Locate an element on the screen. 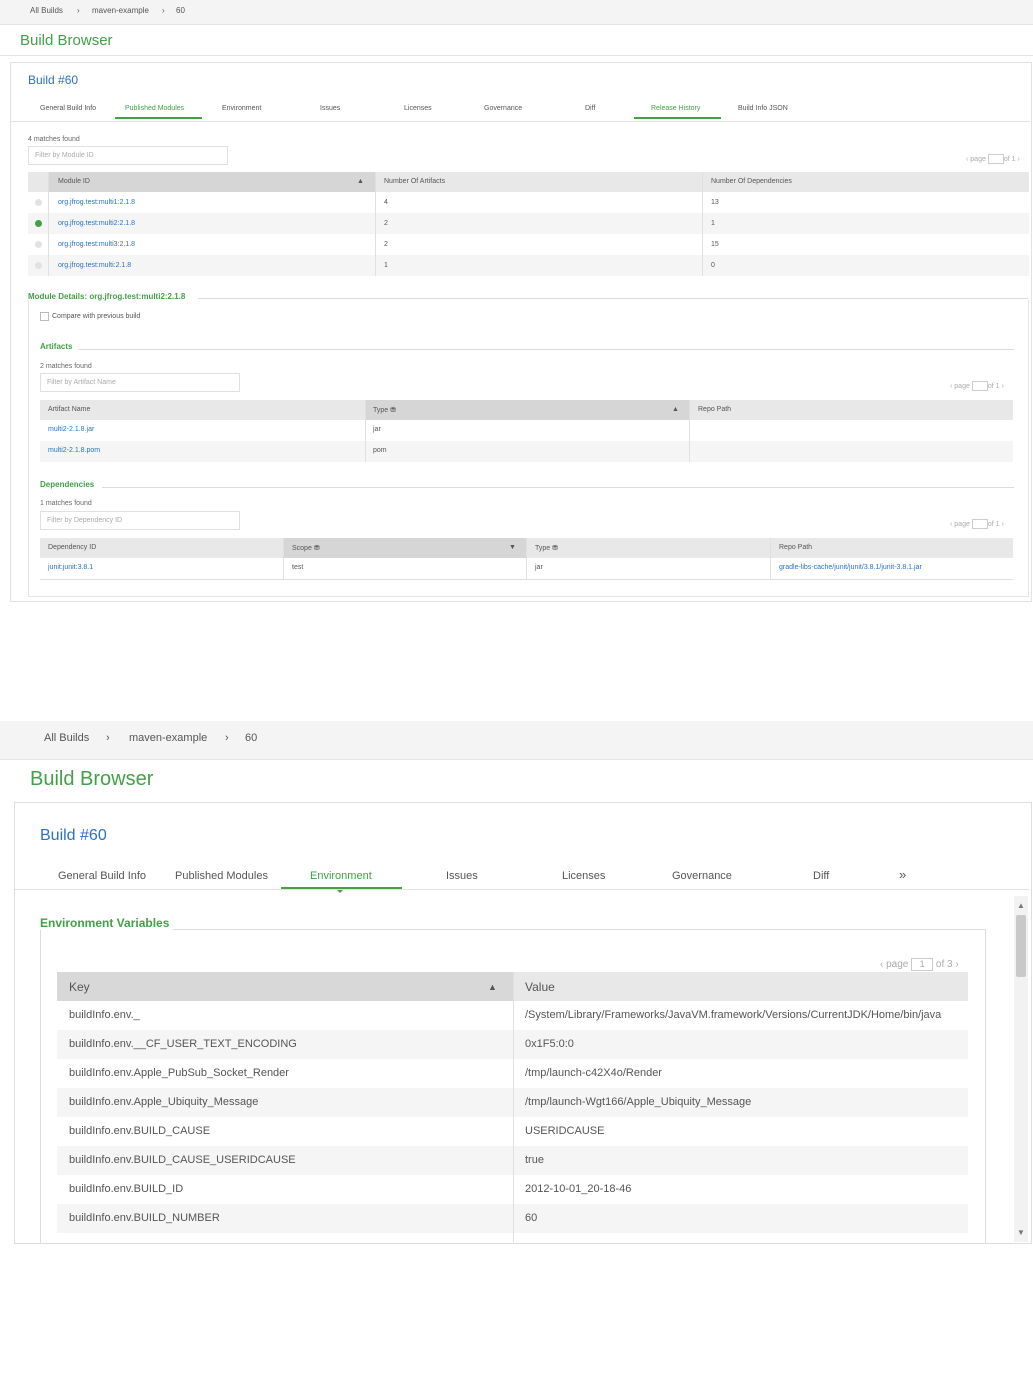 The width and height of the screenshot is (1033, 1392). modules-match-count: 4 matches found is located at coordinates (54, 139).